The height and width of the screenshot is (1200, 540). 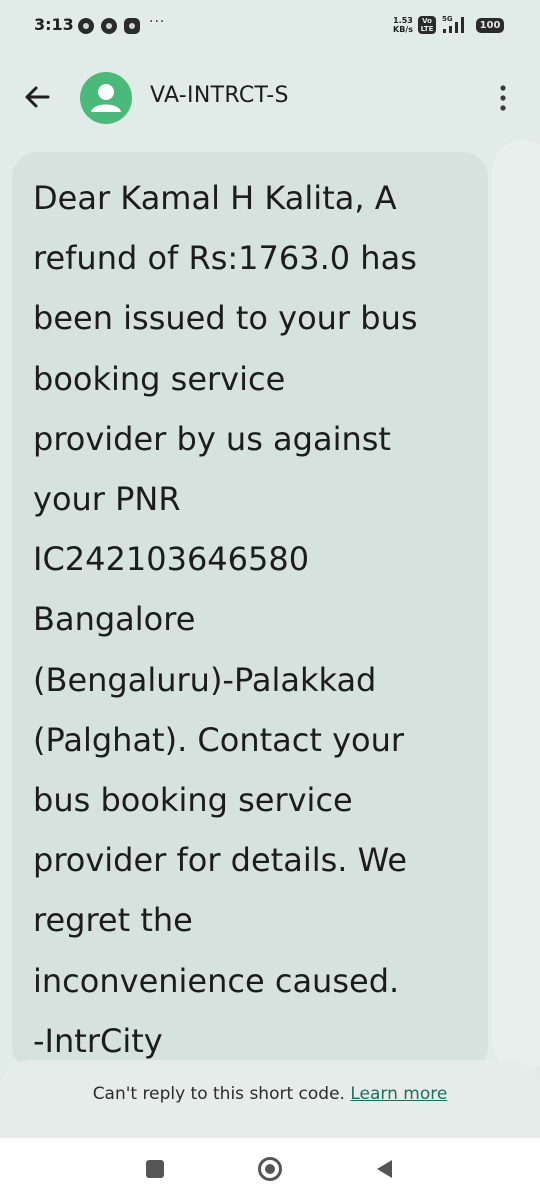 I want to click on home-icon, so click(x=270, y=1169).